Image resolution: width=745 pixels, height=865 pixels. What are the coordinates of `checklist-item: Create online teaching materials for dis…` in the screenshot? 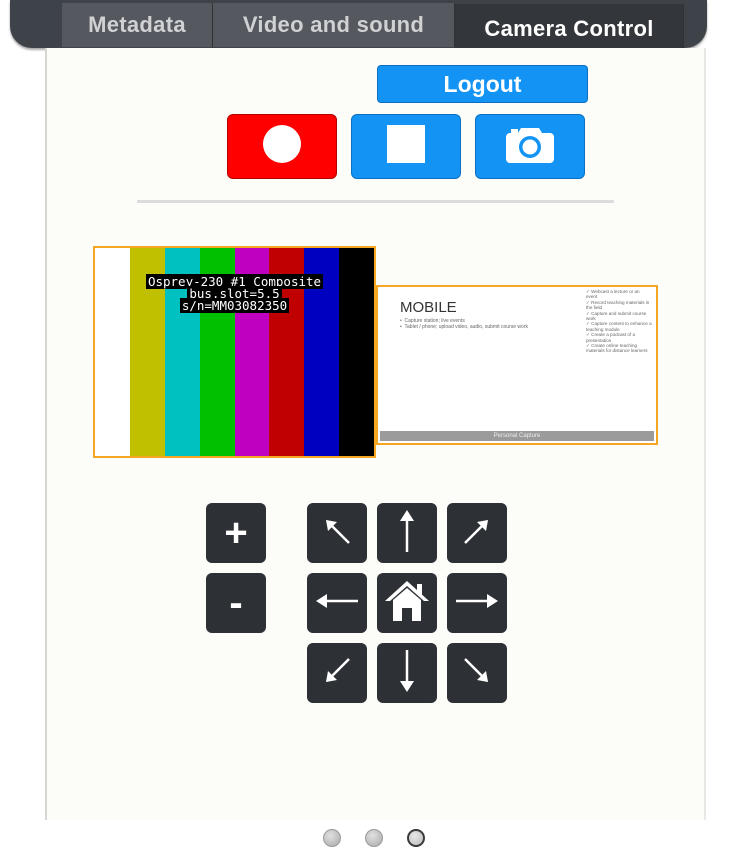 It's located at (617, 348).